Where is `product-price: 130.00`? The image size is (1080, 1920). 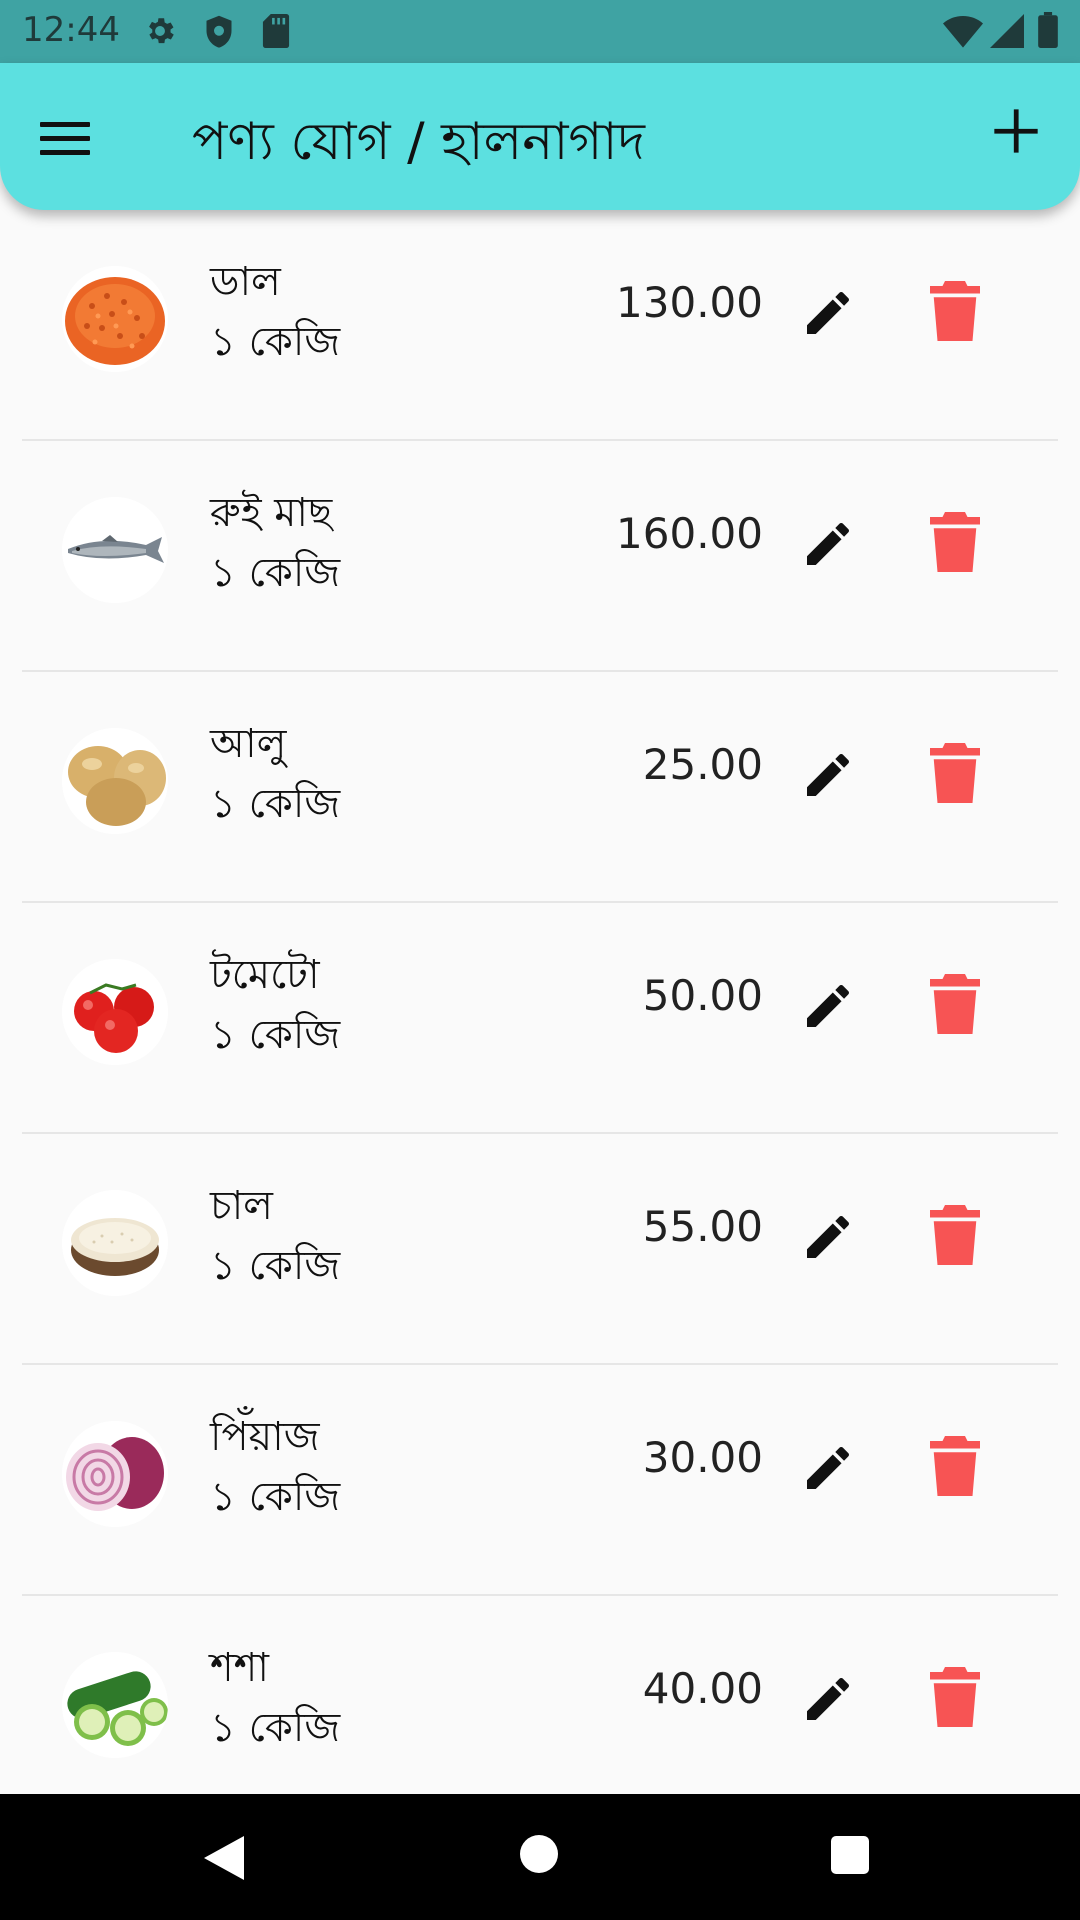
product-price: 130.00 is located at coordinates (689, 302).